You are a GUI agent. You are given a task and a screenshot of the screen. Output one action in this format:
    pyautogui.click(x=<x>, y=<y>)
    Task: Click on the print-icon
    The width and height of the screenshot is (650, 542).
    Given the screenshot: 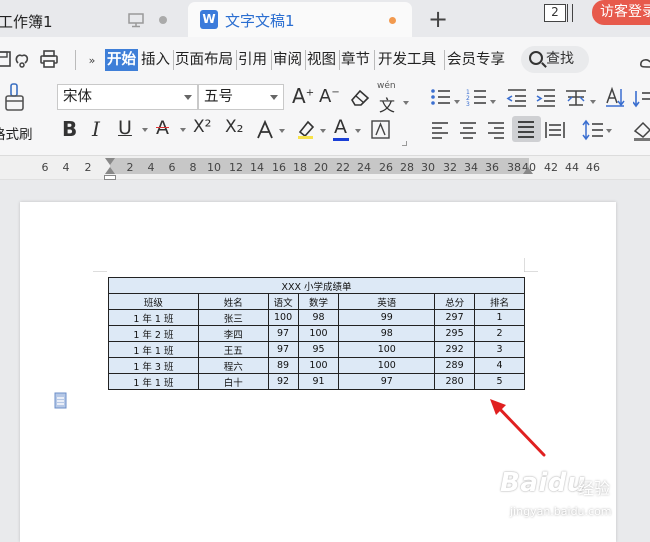 What is the action you would take?
    pyautogui.click(x=49, y=59)
    